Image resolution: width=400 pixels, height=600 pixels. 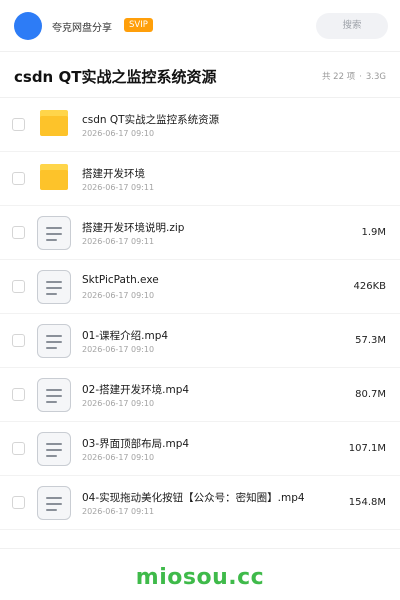 I want to click on brand-name: 夸克网盘分享, so click(x=82, y=28).